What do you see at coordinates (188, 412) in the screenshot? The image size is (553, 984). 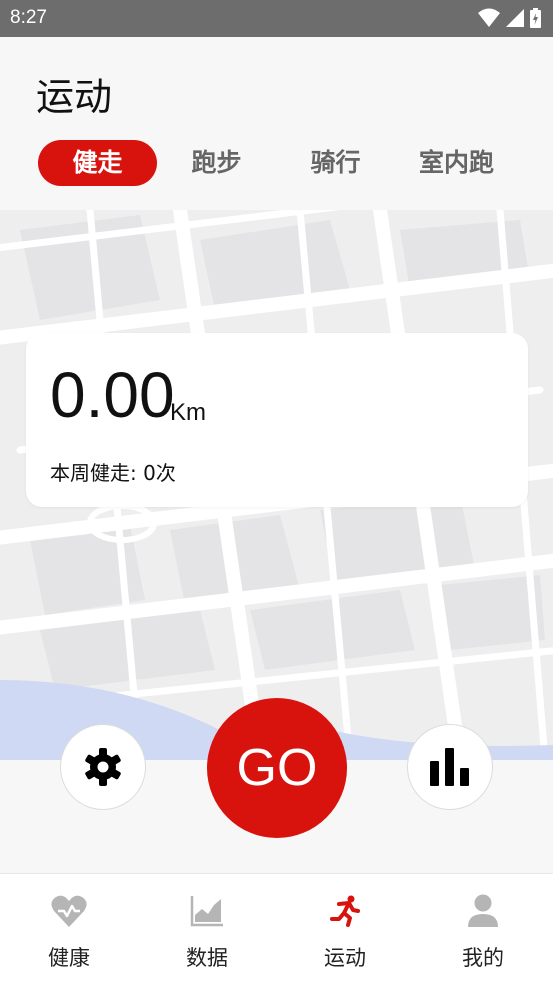 I see `distance-unit: Km` at bounding box center [188, 412].